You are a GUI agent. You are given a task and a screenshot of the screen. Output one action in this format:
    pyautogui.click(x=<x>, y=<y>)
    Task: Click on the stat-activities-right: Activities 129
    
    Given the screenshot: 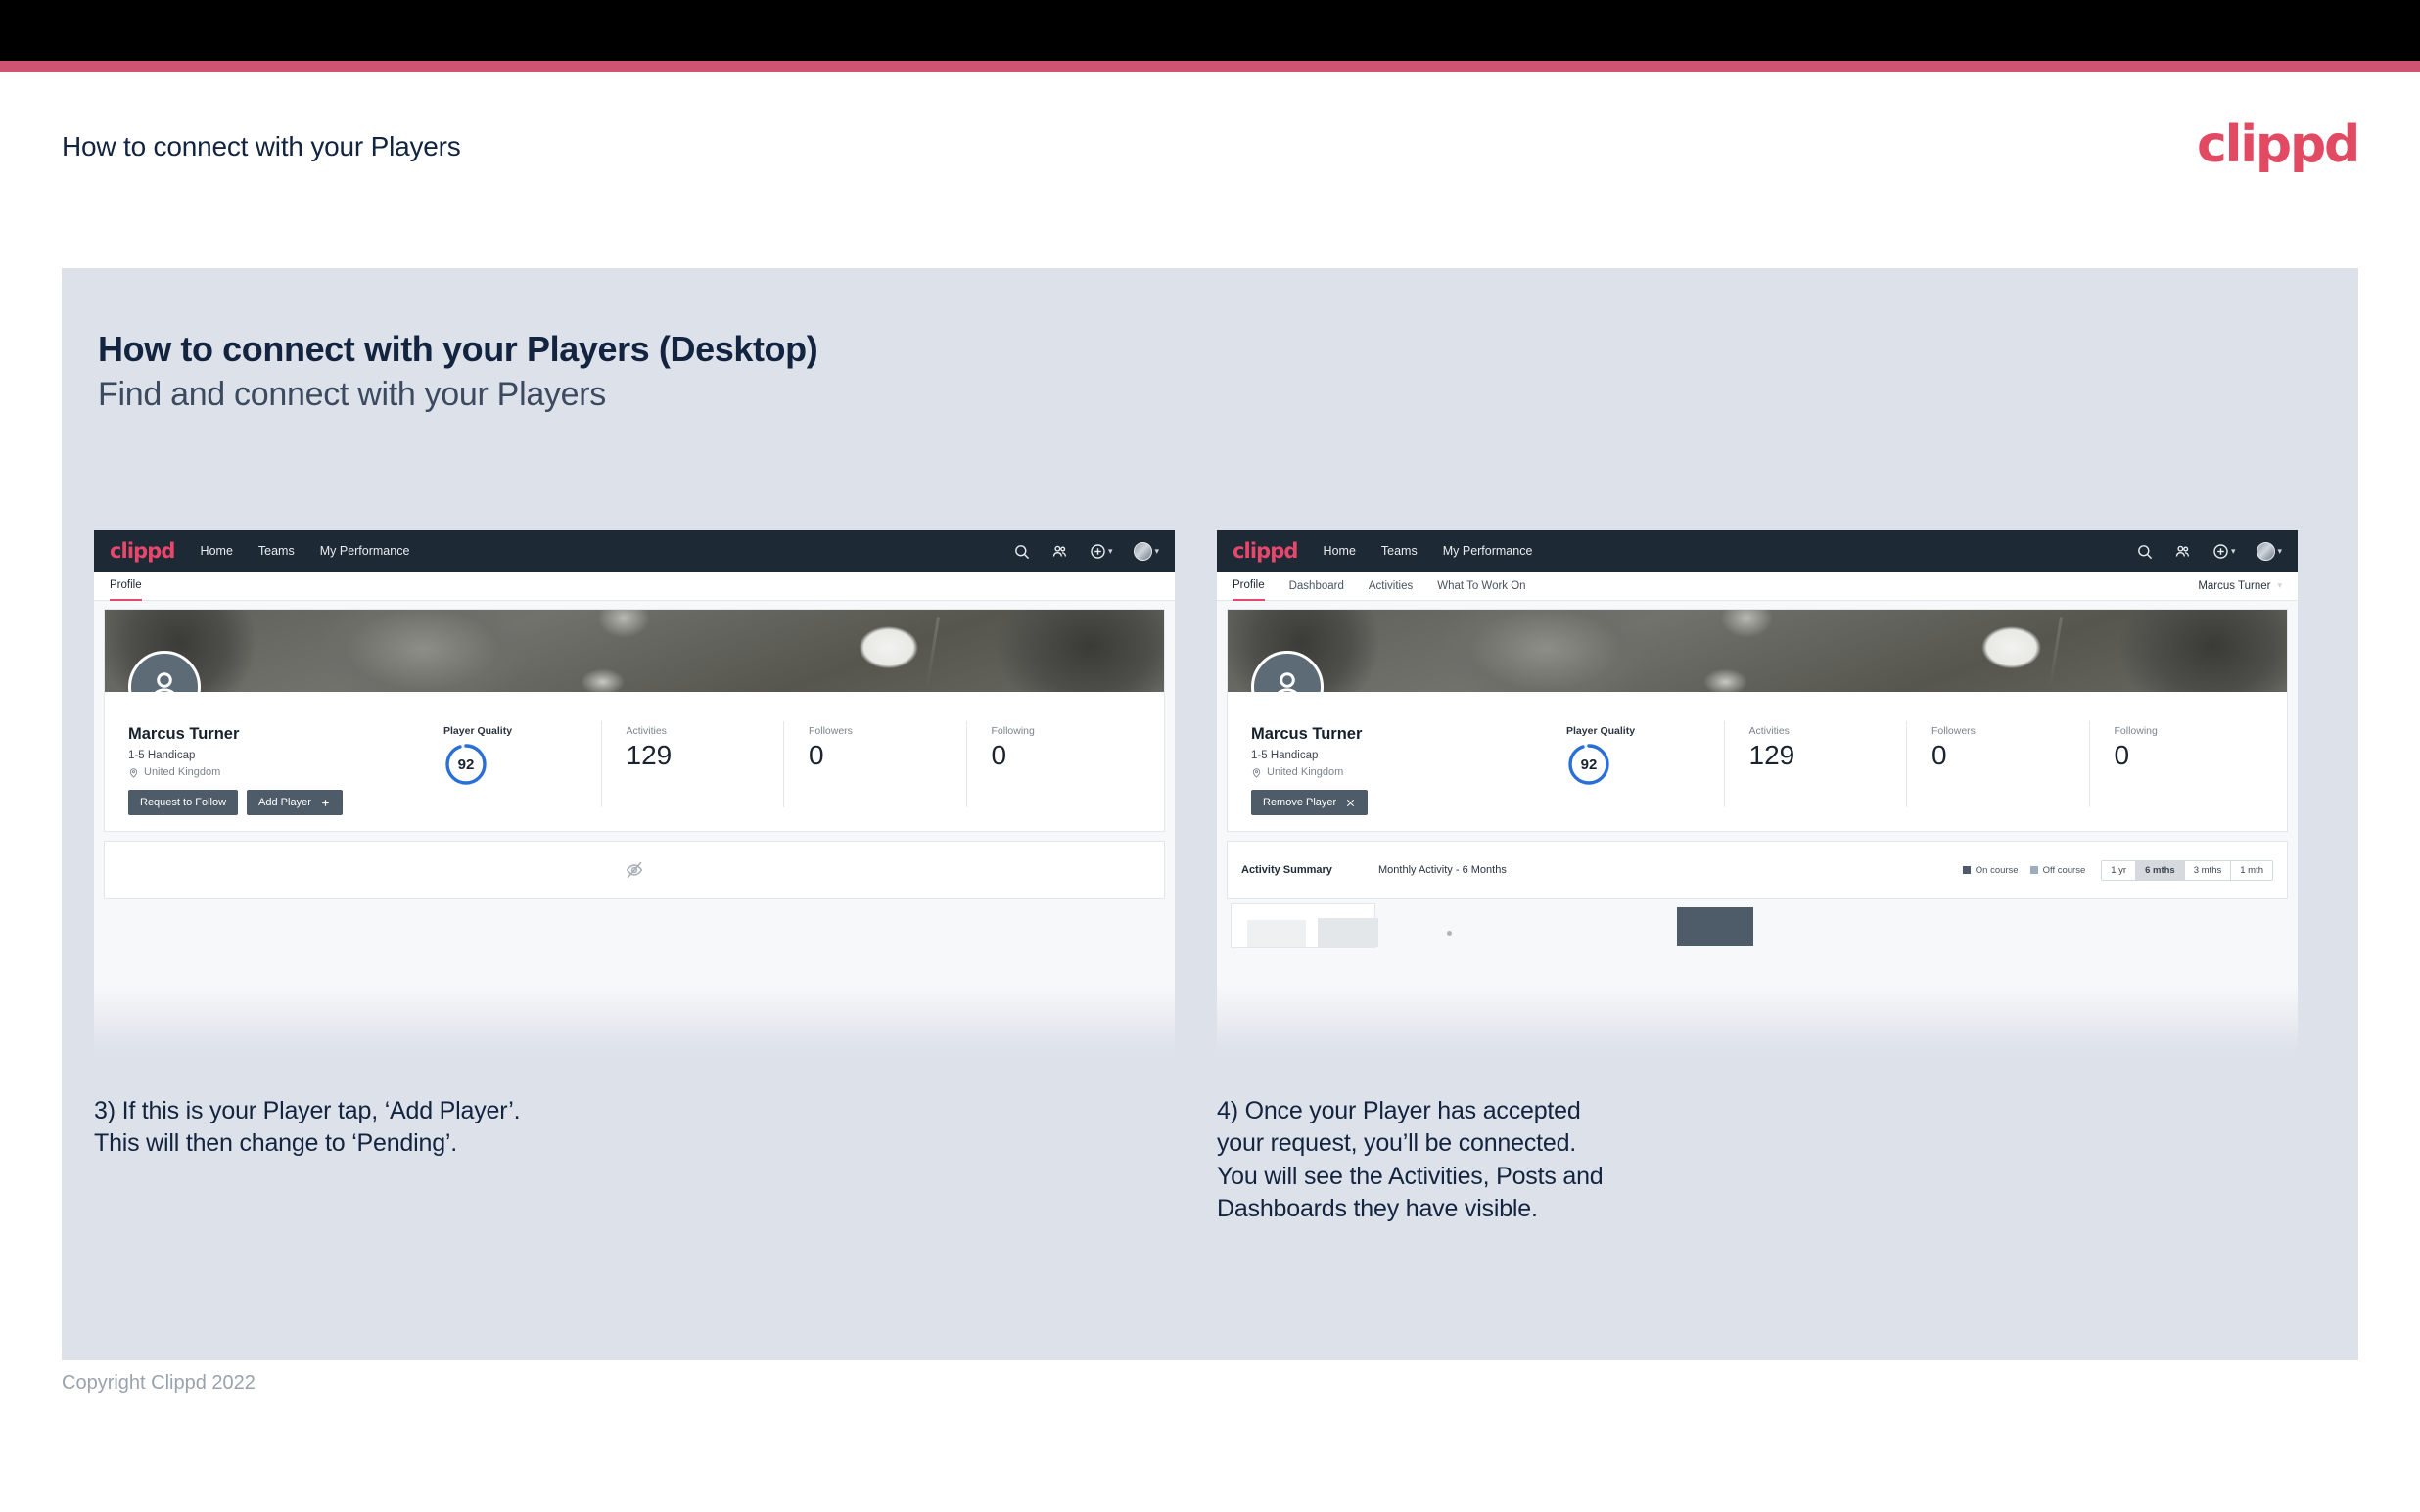 What is the action you would take?
    pyautogui.click(x=1815, y=768)
    